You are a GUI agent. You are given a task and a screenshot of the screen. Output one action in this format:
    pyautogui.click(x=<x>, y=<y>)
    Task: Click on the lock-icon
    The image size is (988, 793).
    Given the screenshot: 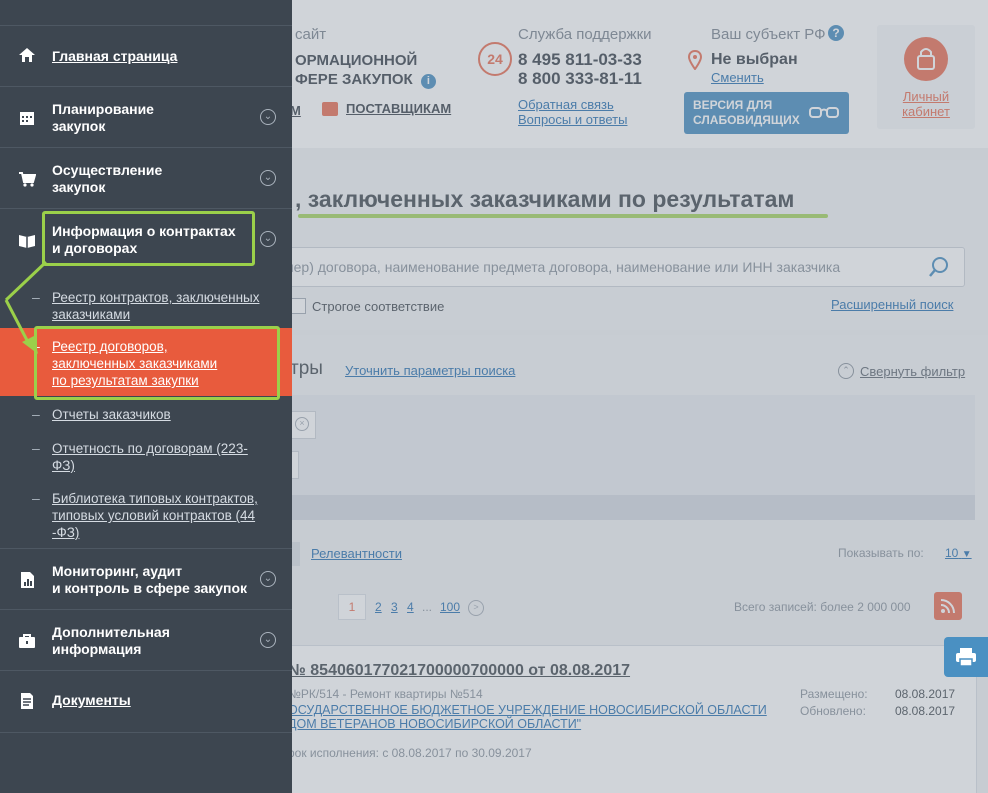 What is the action you would take?
    pyautogui.click(x=926, y=59)
    